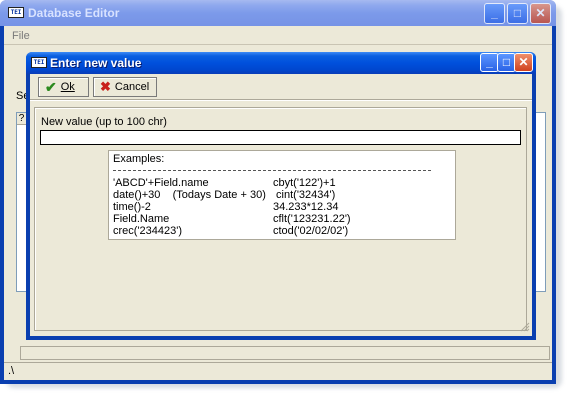 This screenshot has width=578, height=402. I want to click on example-left: 'ABCD'+Field.name, so click(161, 183).